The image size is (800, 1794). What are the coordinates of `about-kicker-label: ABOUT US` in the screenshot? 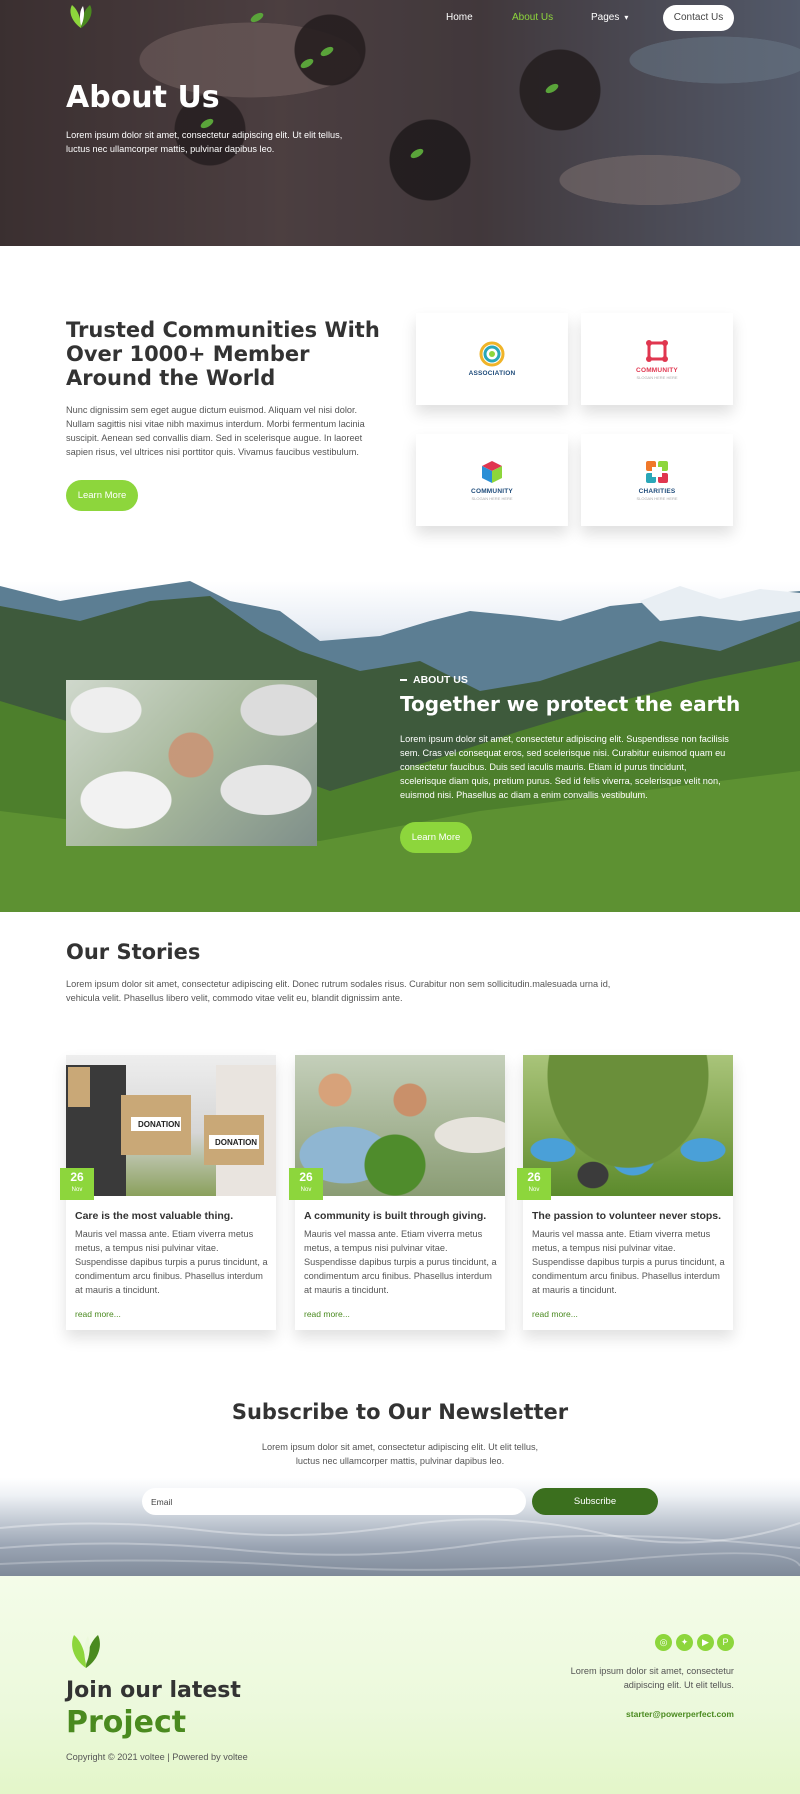 It's located at (440, 680).